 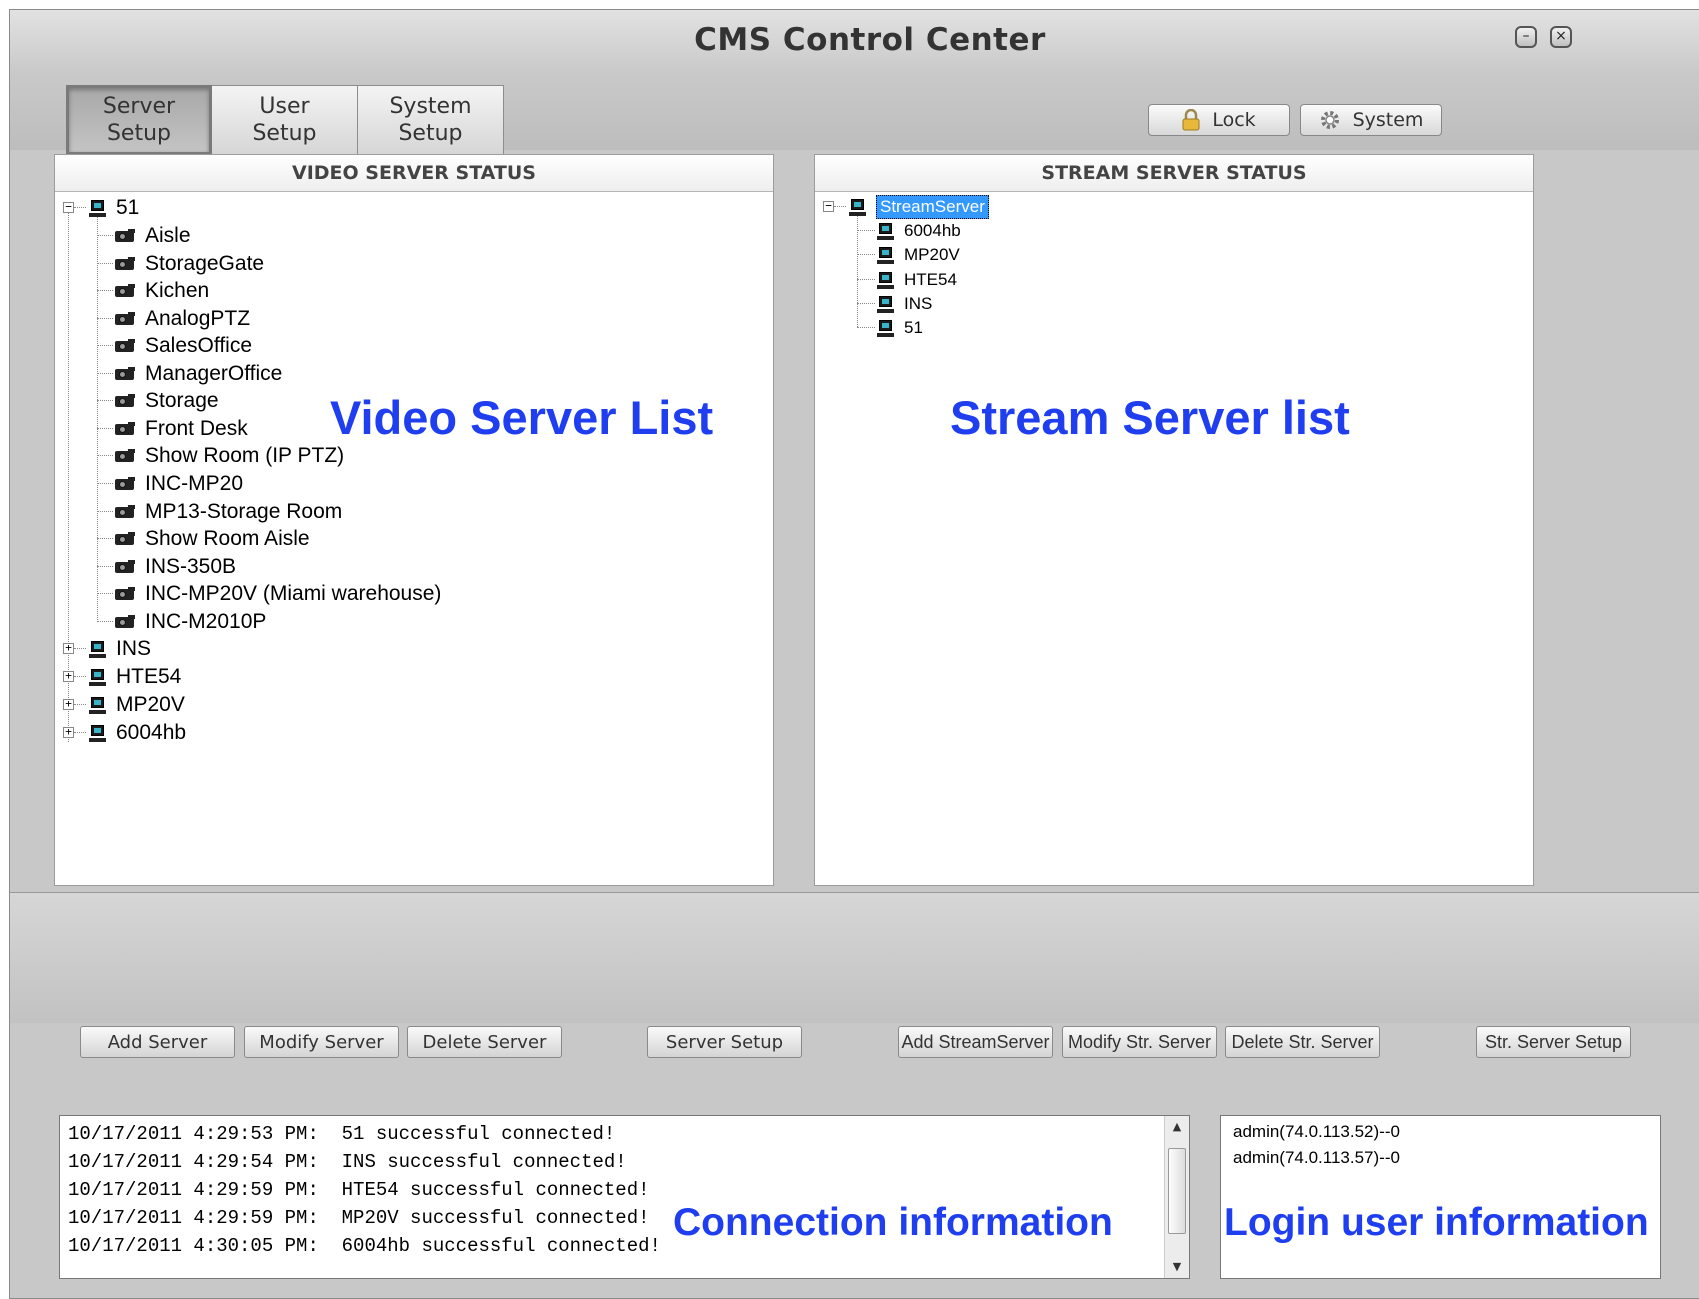 I want to click on tree-node-stream: MP20V, so click(x=918, y=255).